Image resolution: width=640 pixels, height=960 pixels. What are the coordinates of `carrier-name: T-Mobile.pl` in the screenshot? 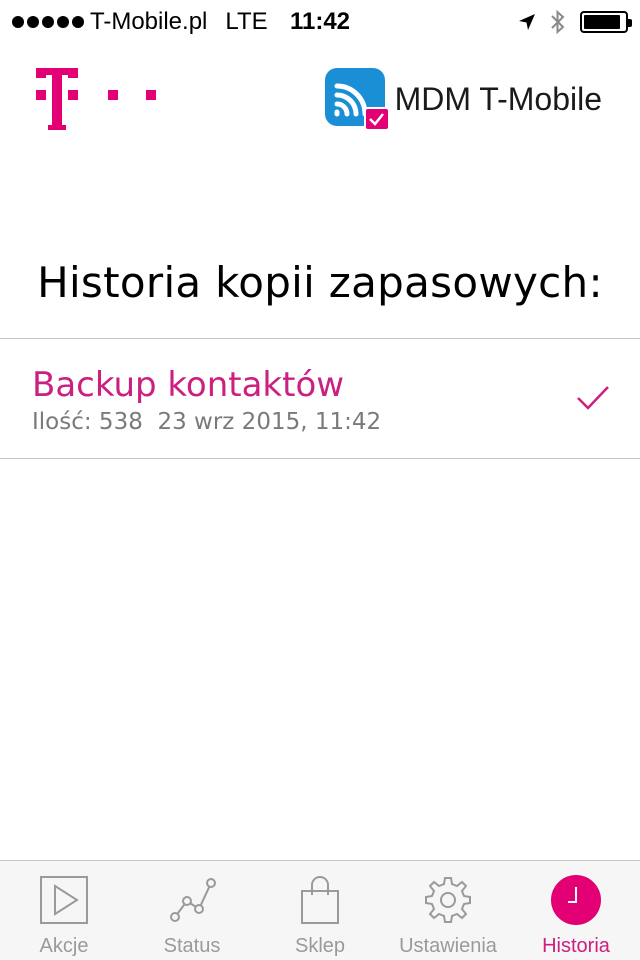 It's located at (149, 21).